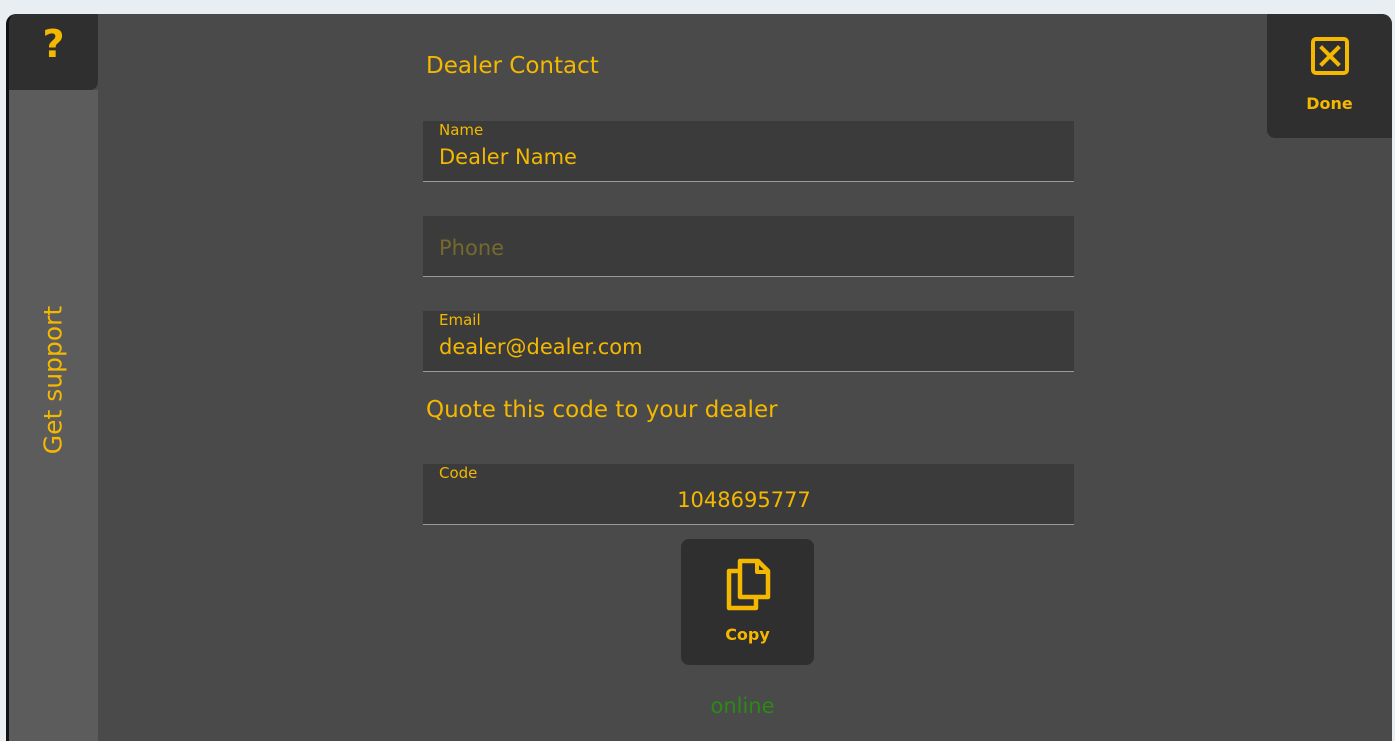 This screenshot has height=741, width=1395. Describe the element at coordinates (512, 66) in the screenshot. I see `dealer-contact-title: Dealer Contact` at that location.